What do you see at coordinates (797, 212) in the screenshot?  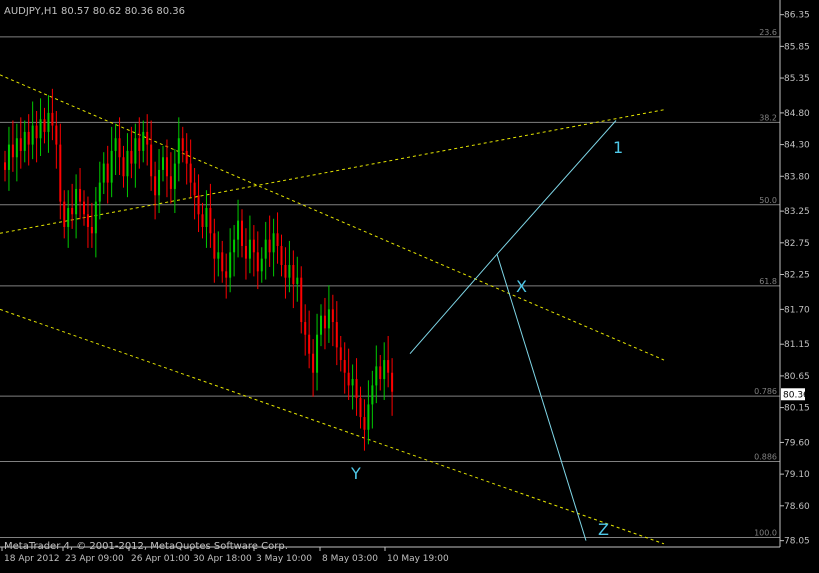 I see `price-tick-label: 83.25` at bounding box center [797, 212].